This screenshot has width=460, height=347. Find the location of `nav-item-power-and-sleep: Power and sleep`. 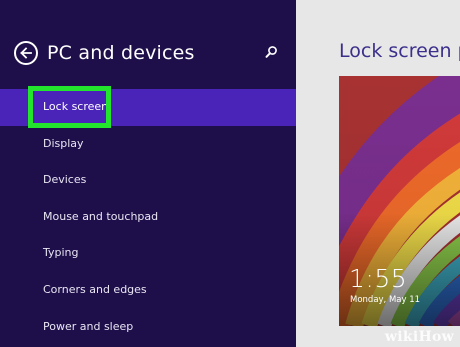

nav-item-power-and-sleep: Power and sleep is located at coordinates (148, 327).